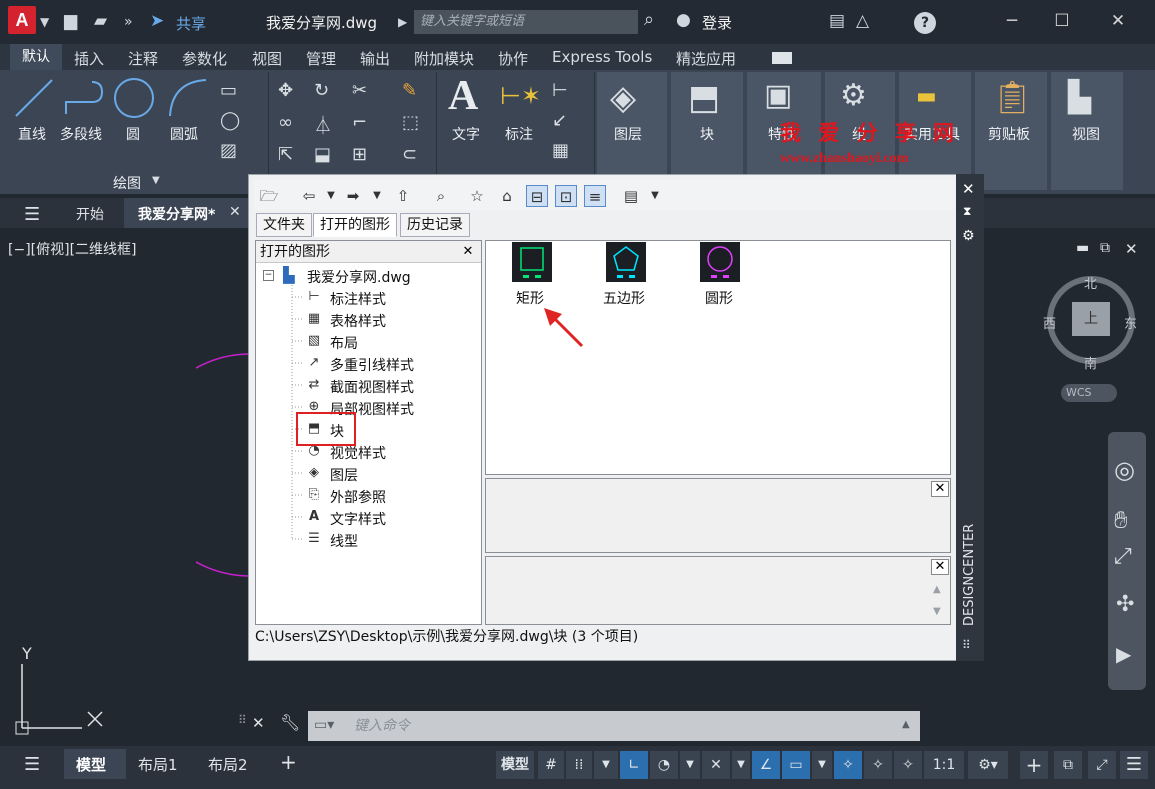  Describe the element at coordinates (269, 196) in the screenshot. I see `load-folder-icon: 🗁︎` at that location.